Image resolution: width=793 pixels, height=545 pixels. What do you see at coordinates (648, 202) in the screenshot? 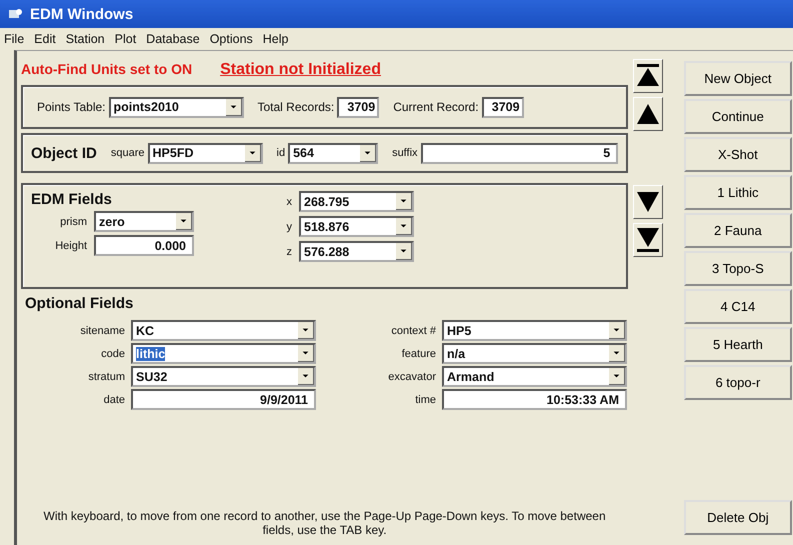
I see `next-record-button` at bounding box center [648, 202].